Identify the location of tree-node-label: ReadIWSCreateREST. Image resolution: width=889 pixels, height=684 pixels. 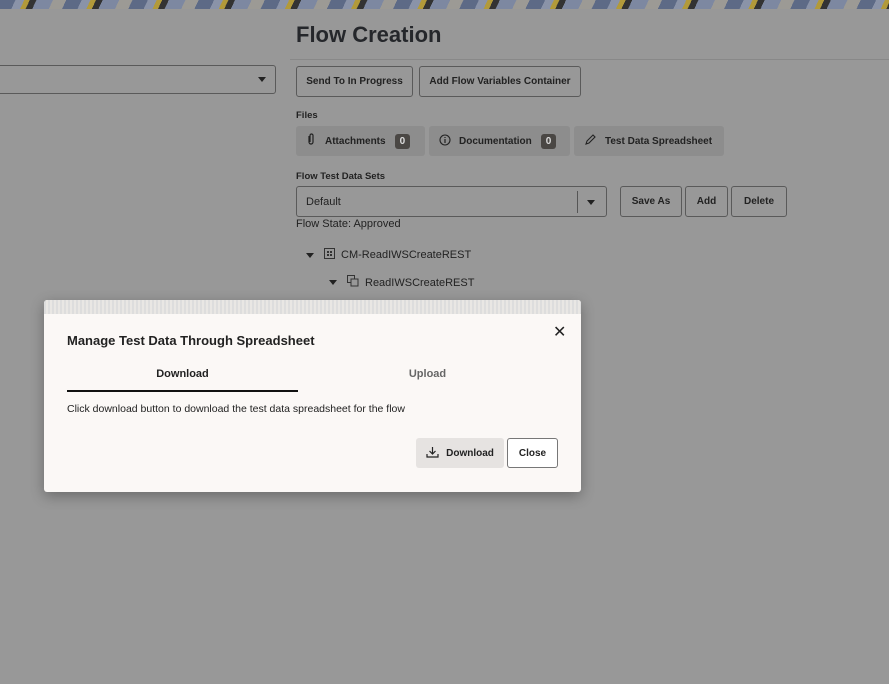
(420, 282).